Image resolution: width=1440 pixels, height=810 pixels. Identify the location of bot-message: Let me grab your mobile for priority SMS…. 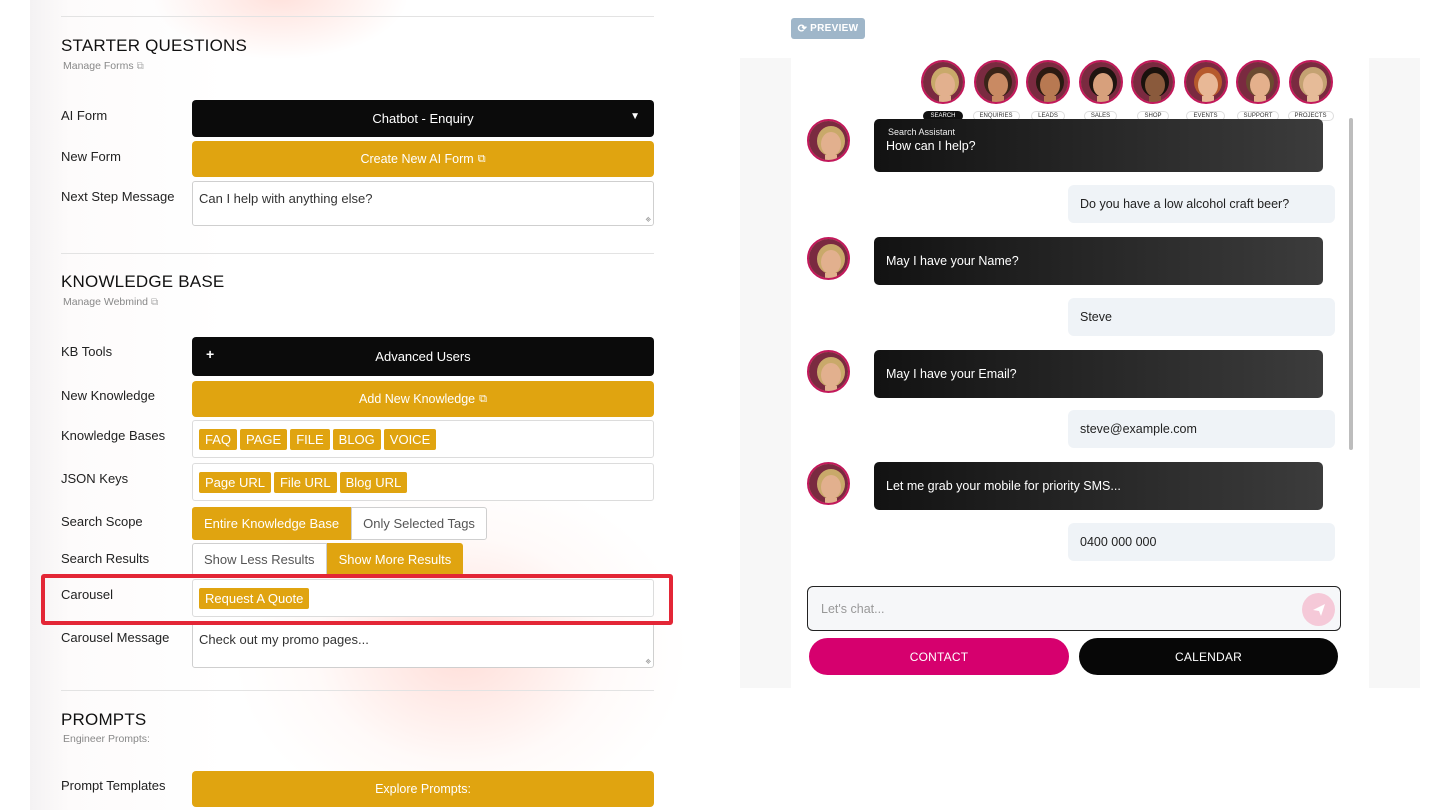
(1098, 486).